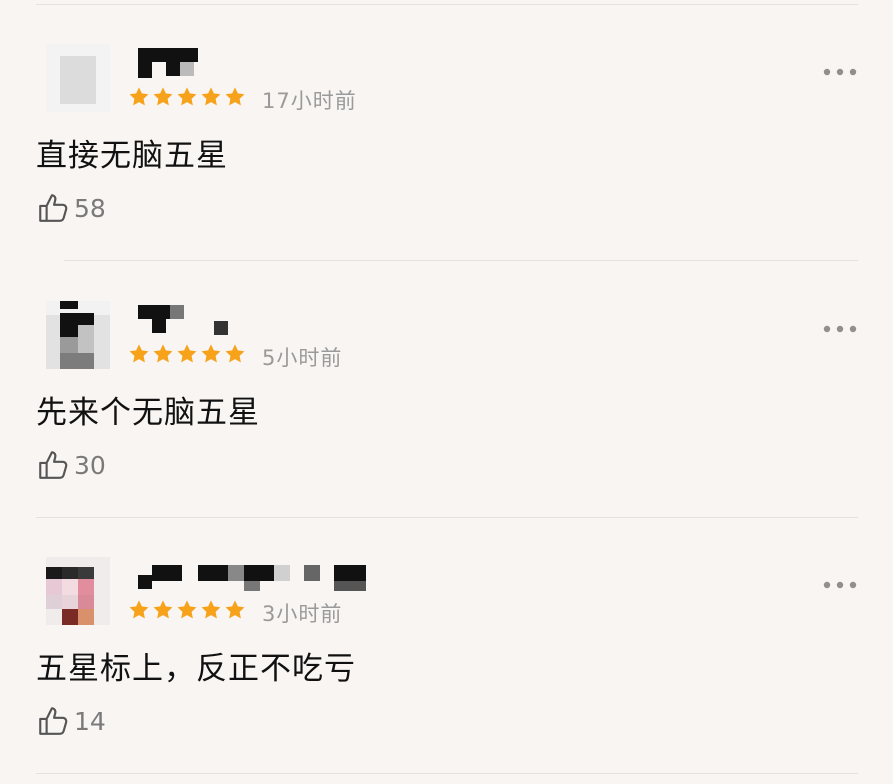 The height and width of the screenshot is (784, 893). I want to click on comment-time: 5小时前, so click(302, 358).